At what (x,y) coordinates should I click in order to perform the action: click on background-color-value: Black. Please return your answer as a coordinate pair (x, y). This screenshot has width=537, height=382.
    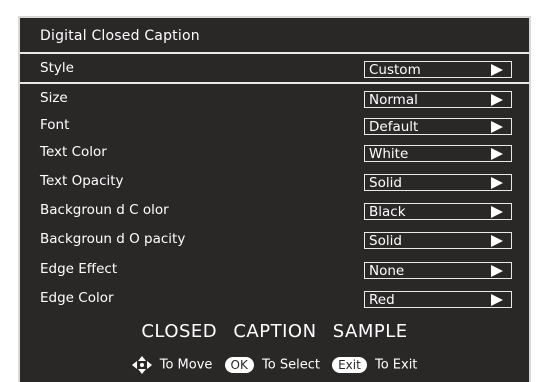
    Looking at the image, I should click on (387, 212).